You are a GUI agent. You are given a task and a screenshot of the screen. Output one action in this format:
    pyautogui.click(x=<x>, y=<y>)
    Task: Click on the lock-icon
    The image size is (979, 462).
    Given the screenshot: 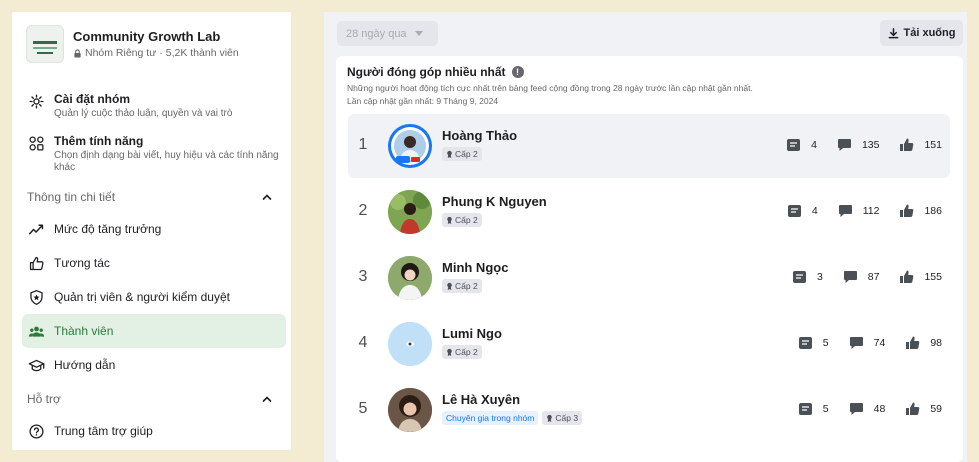 What is the action you would take?
    pyautogui.click(x=77, y=53)
    